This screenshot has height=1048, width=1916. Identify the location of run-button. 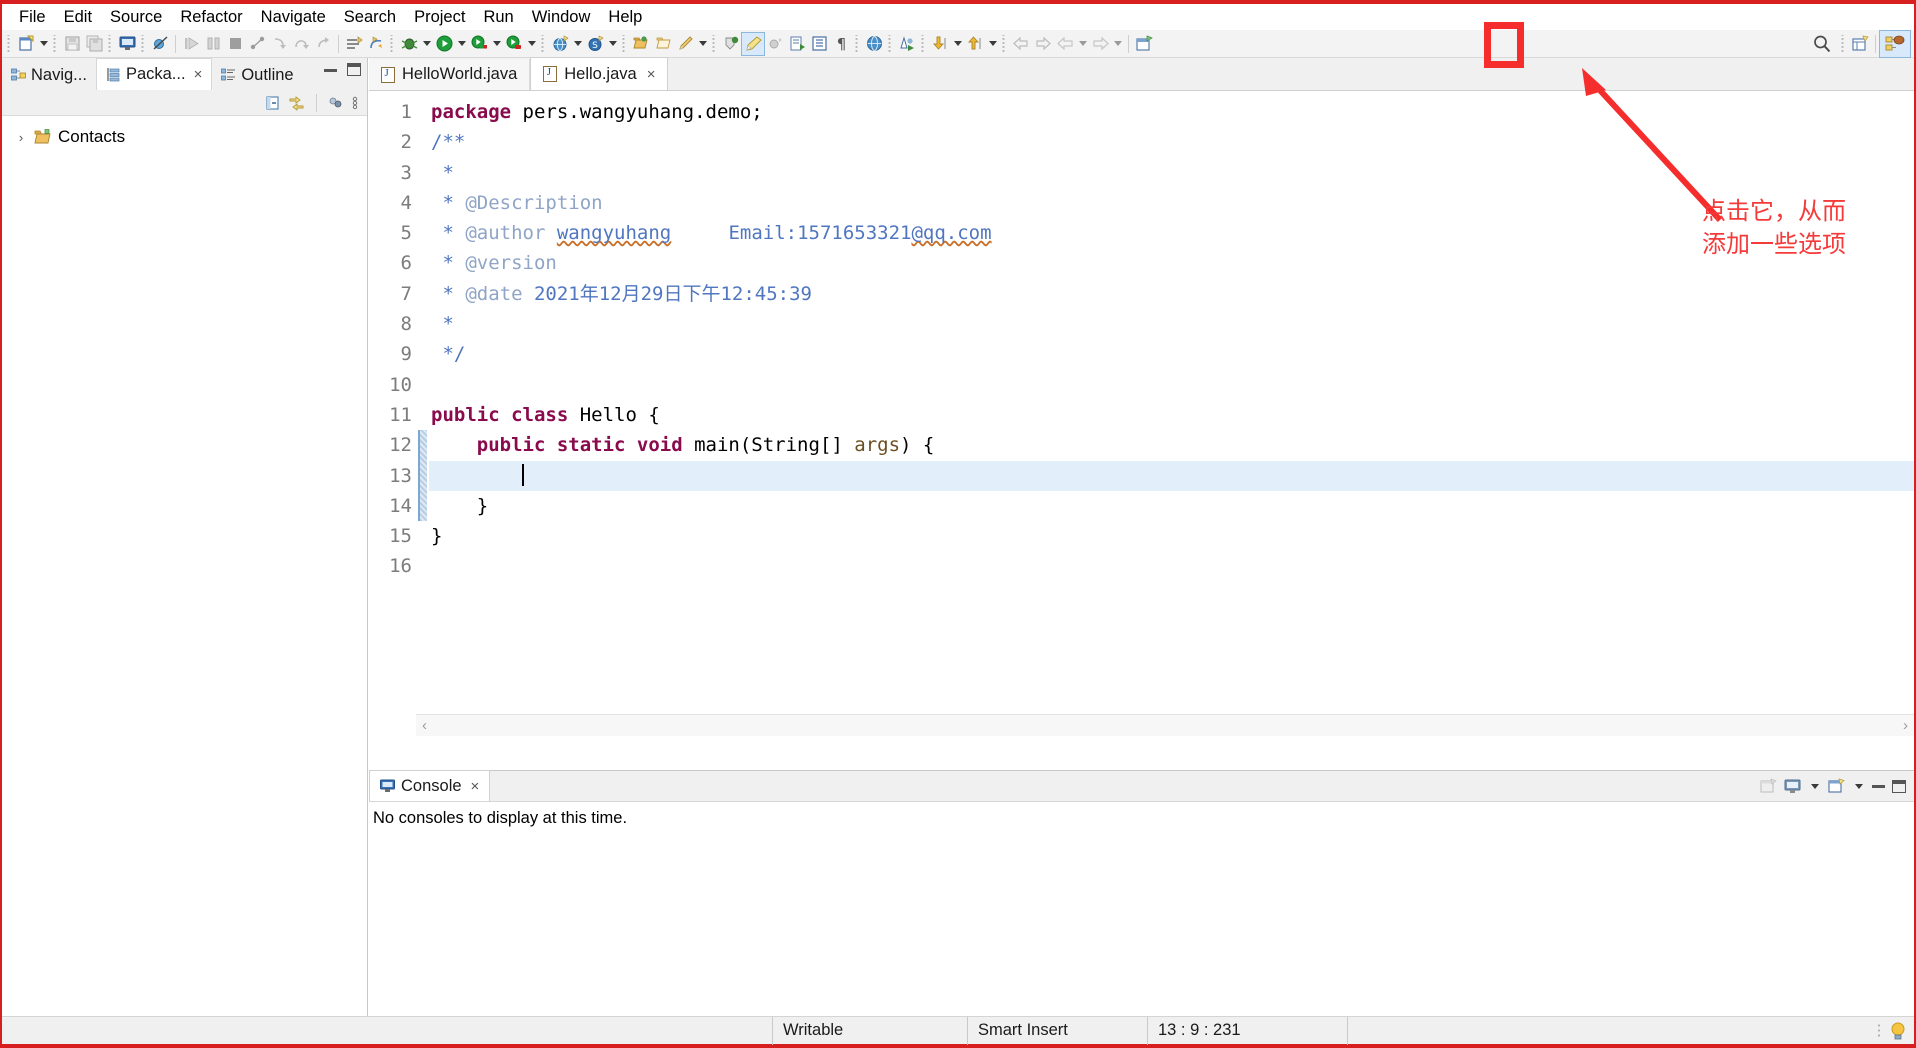
(444, 44).